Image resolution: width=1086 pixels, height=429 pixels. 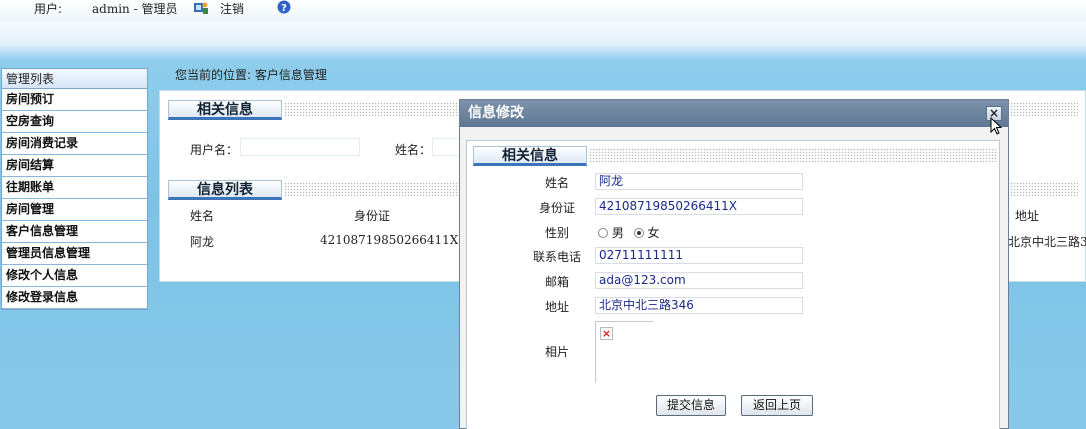 What do you see at coordinates (734, 113) in the screenshot?
I see `dialog-title: 信息修改` at bounding box center [734, 113].